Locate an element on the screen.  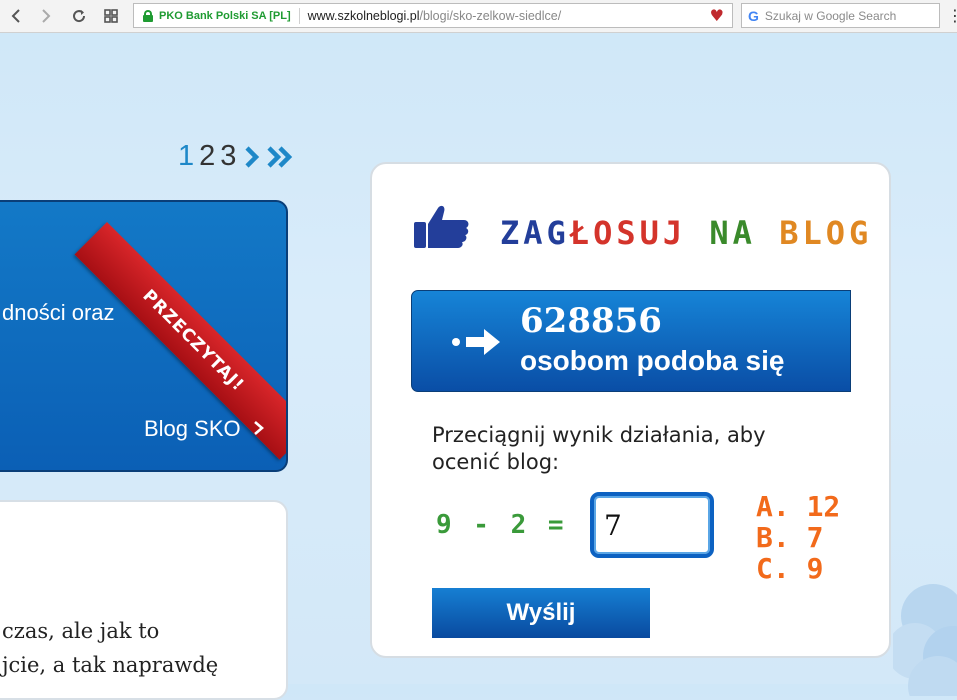
option-c: C. 9 is located at coordinates (798, 568).